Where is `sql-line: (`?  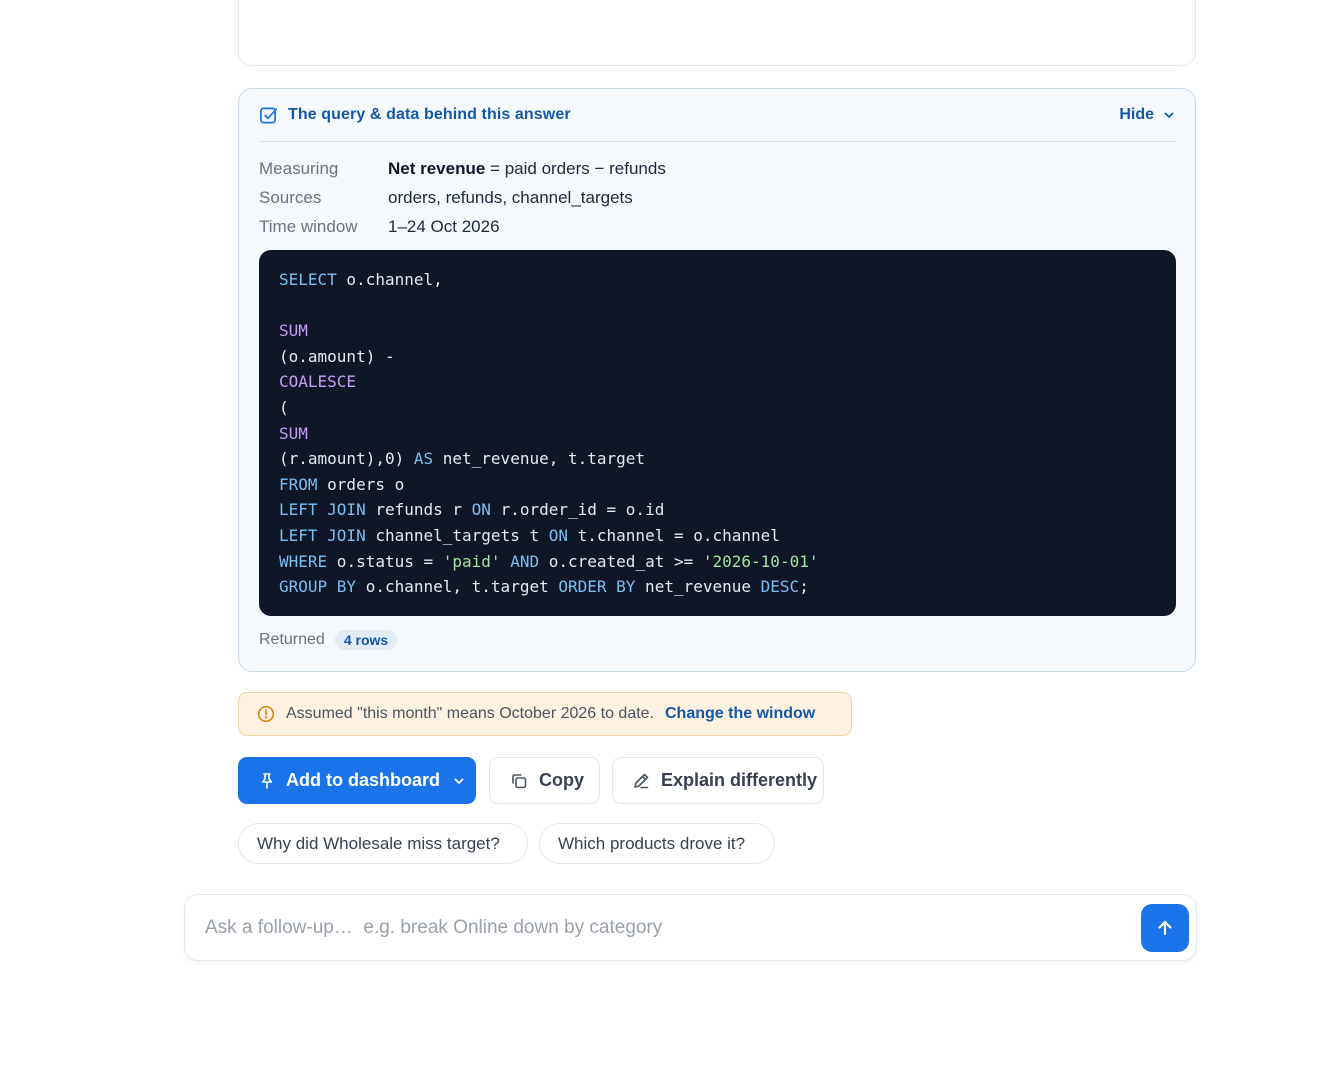 sql-line: ( is located at coordinates (284, 407).